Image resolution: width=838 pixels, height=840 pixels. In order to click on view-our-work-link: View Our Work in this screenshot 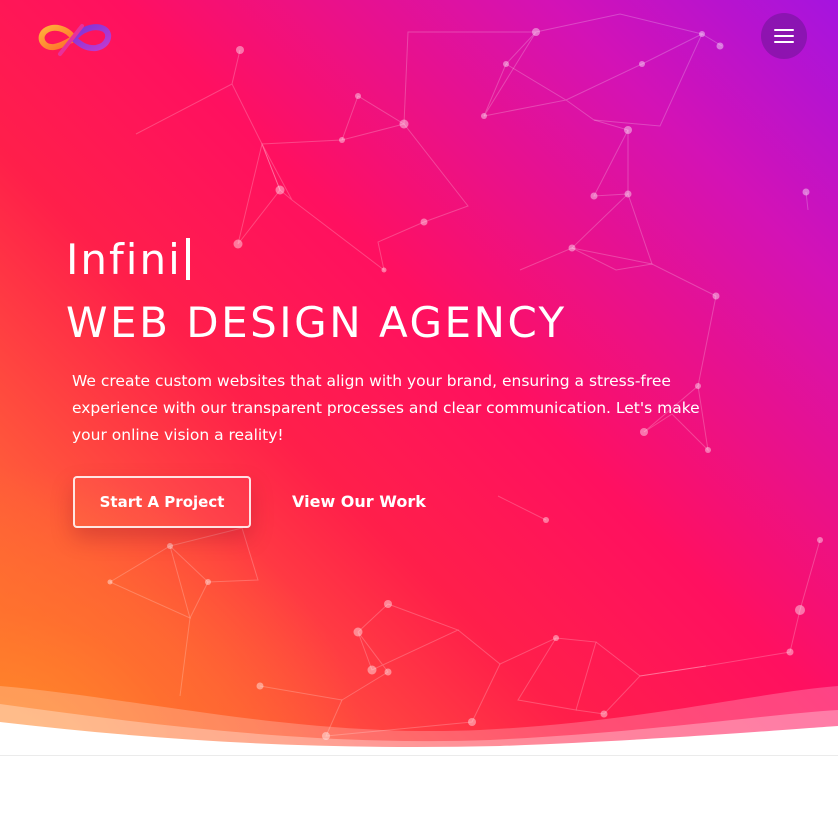, I will do `click(359, 502)`.